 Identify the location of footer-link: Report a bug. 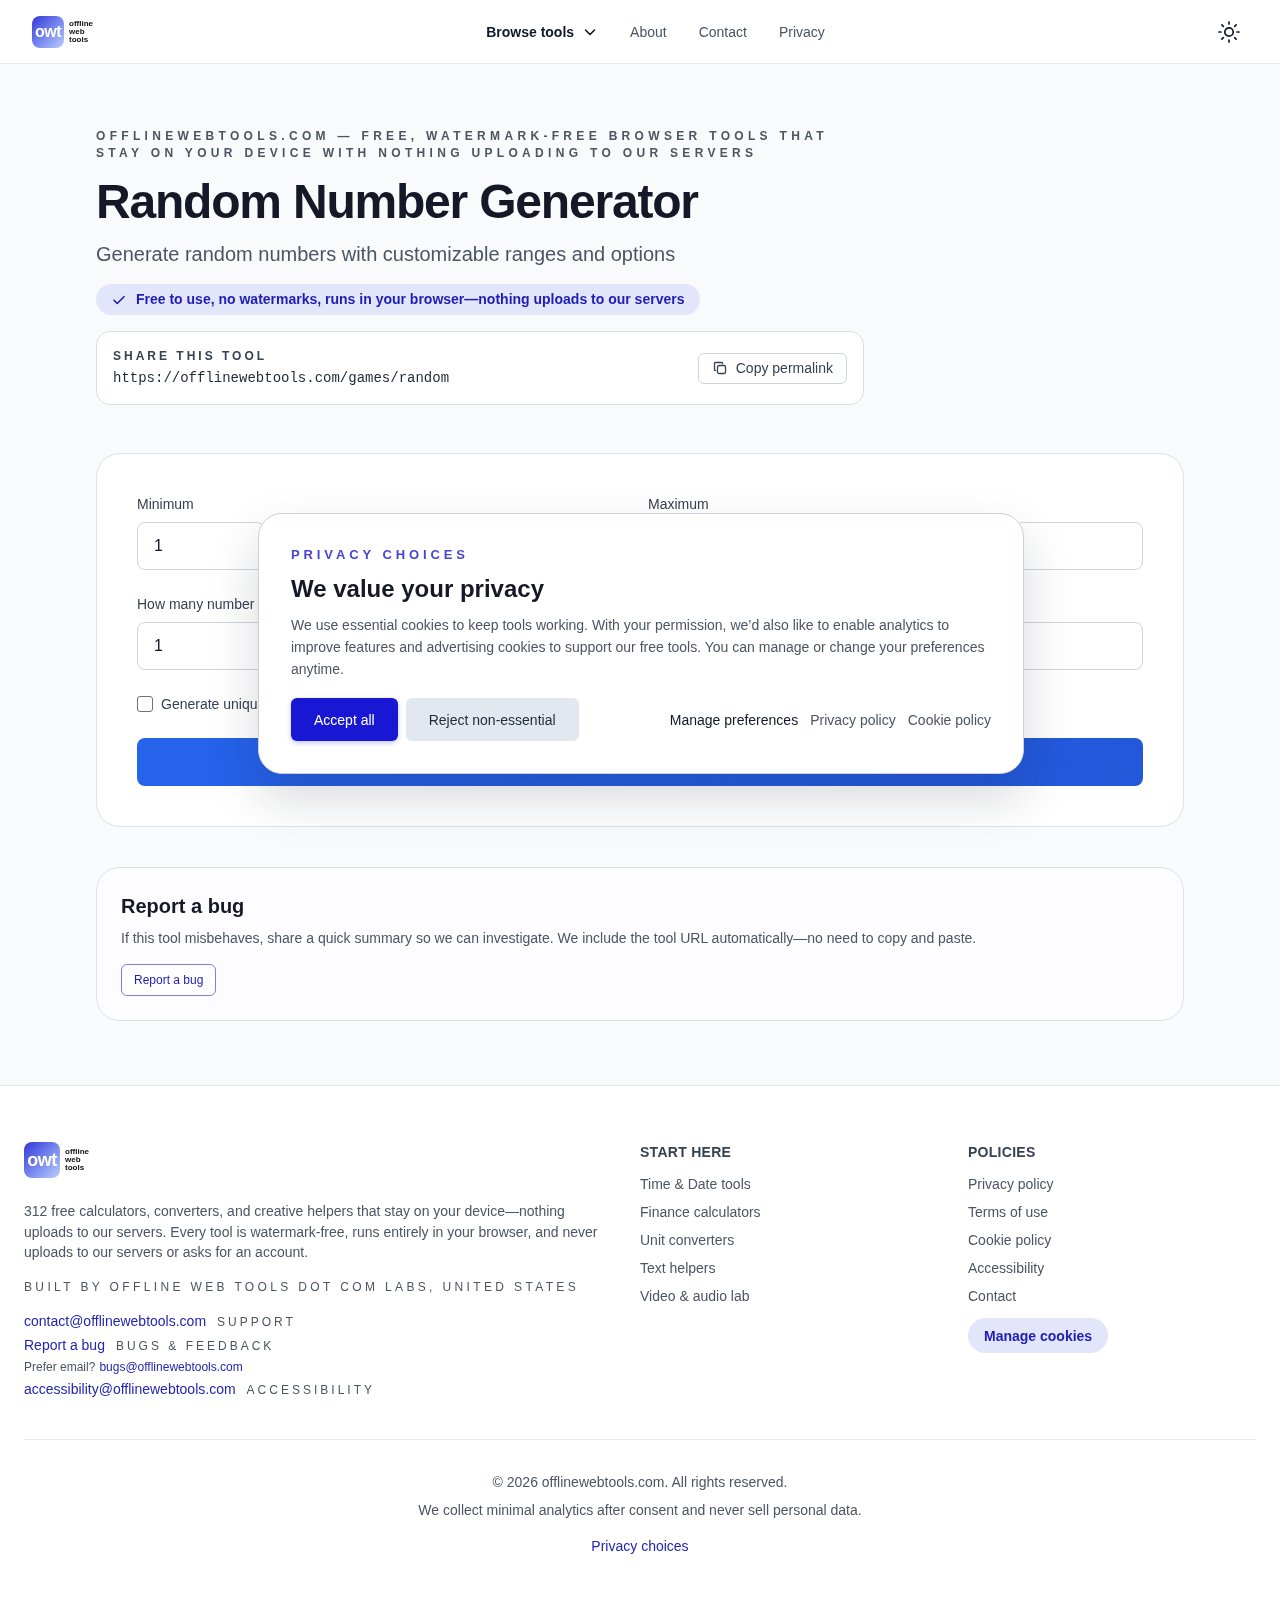
(64, 1344).